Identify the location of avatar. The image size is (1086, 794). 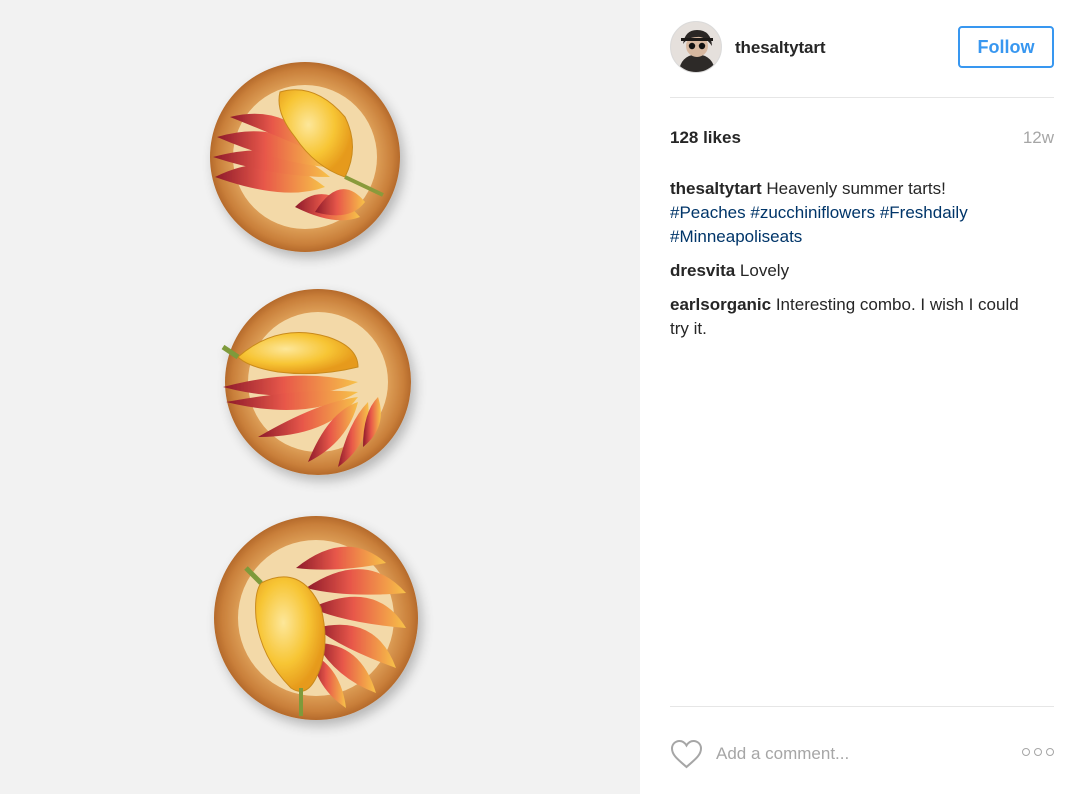
(696, 47).